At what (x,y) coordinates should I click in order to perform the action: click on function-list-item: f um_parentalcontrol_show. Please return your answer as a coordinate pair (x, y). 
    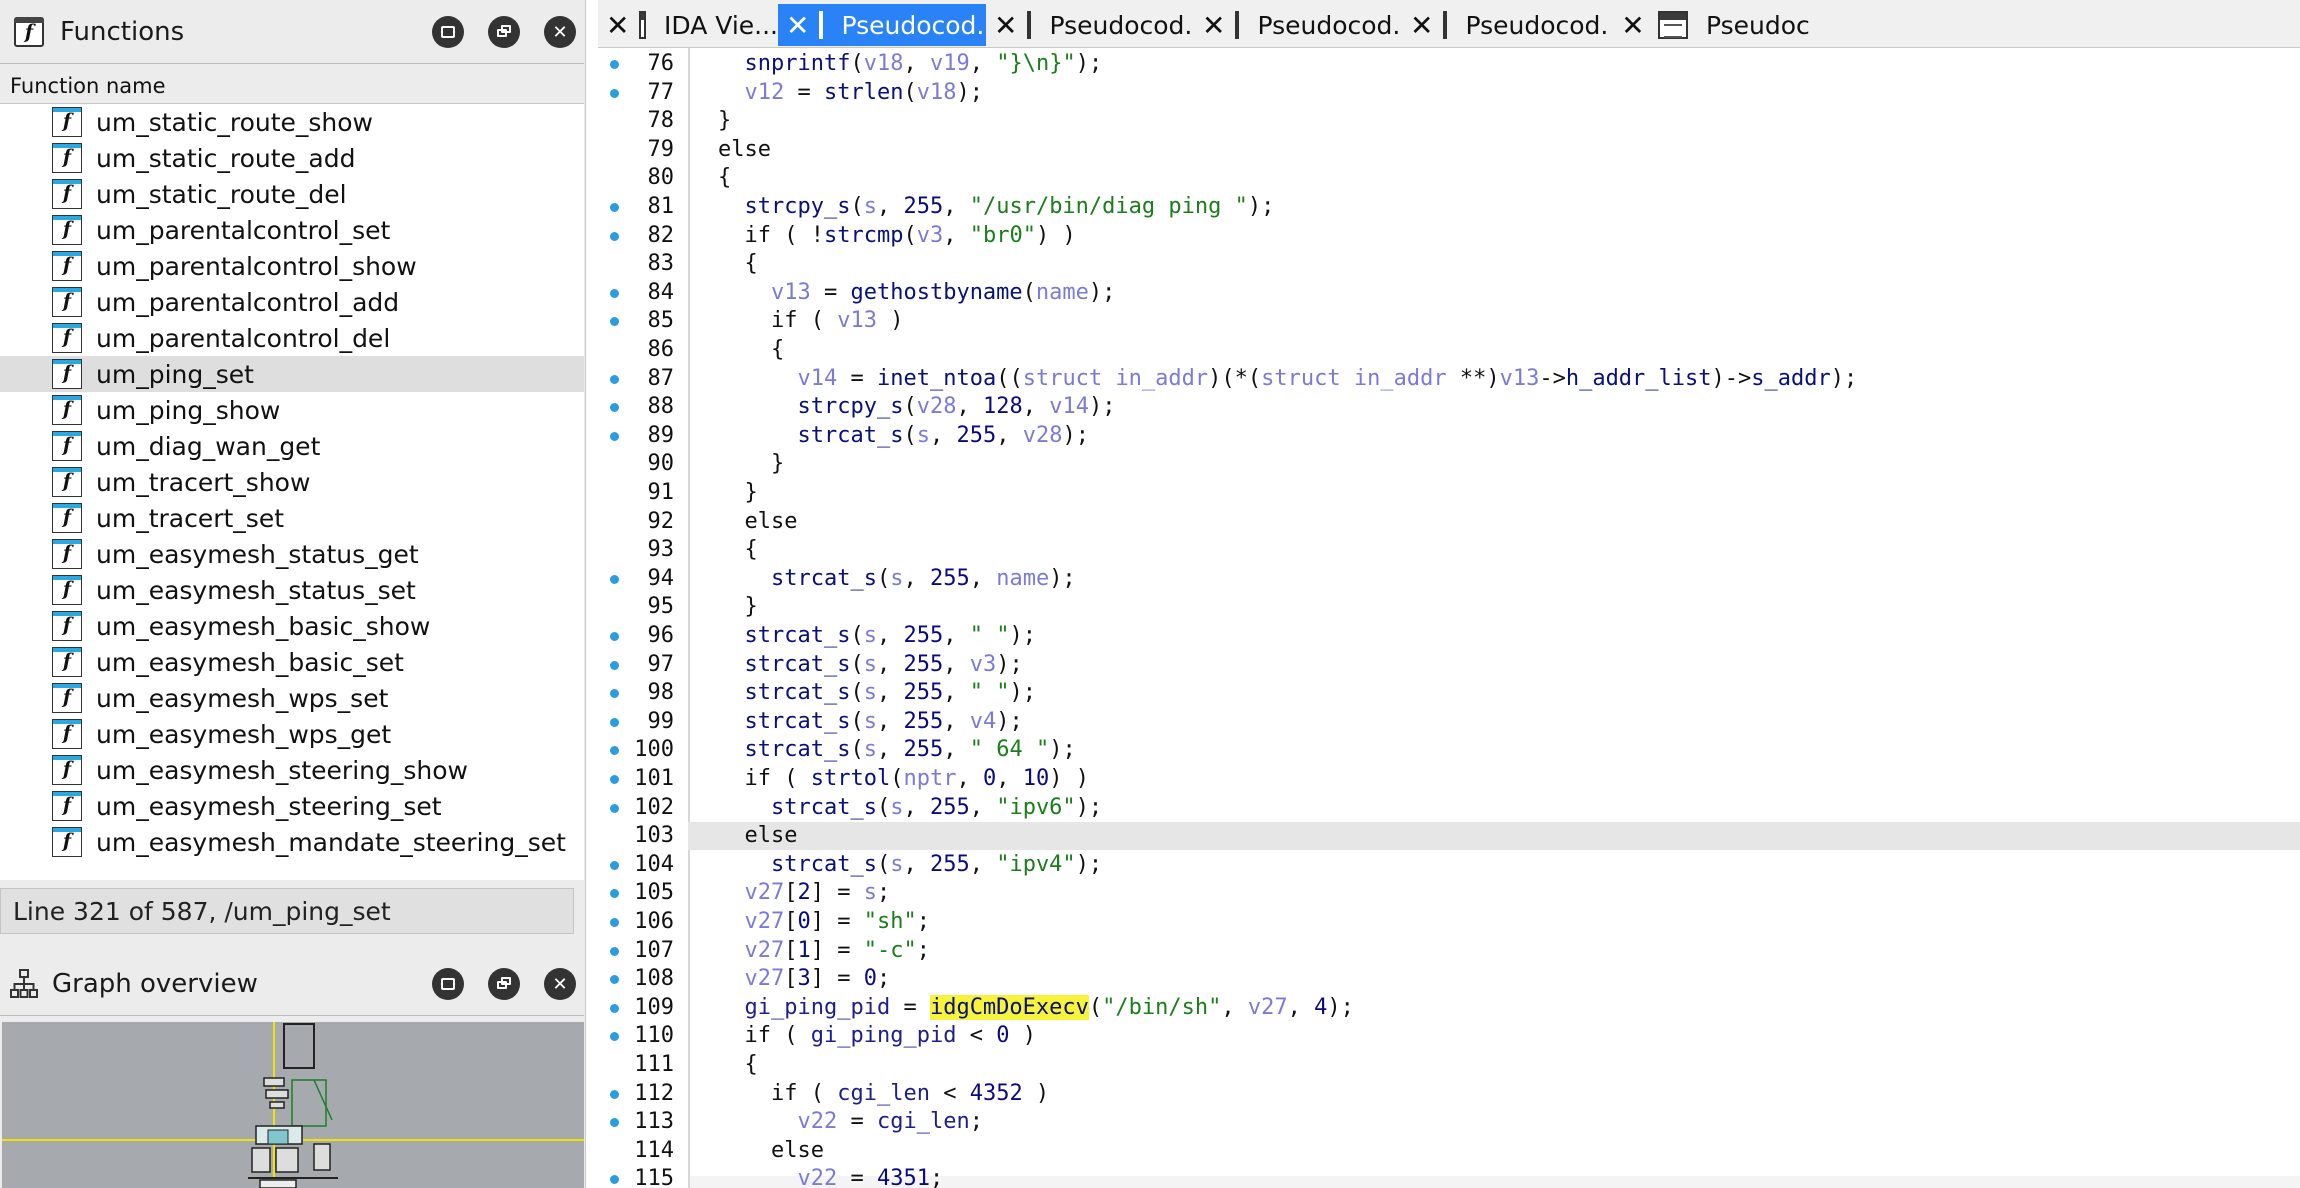
    Looking at the image, I should click on (292, 266).